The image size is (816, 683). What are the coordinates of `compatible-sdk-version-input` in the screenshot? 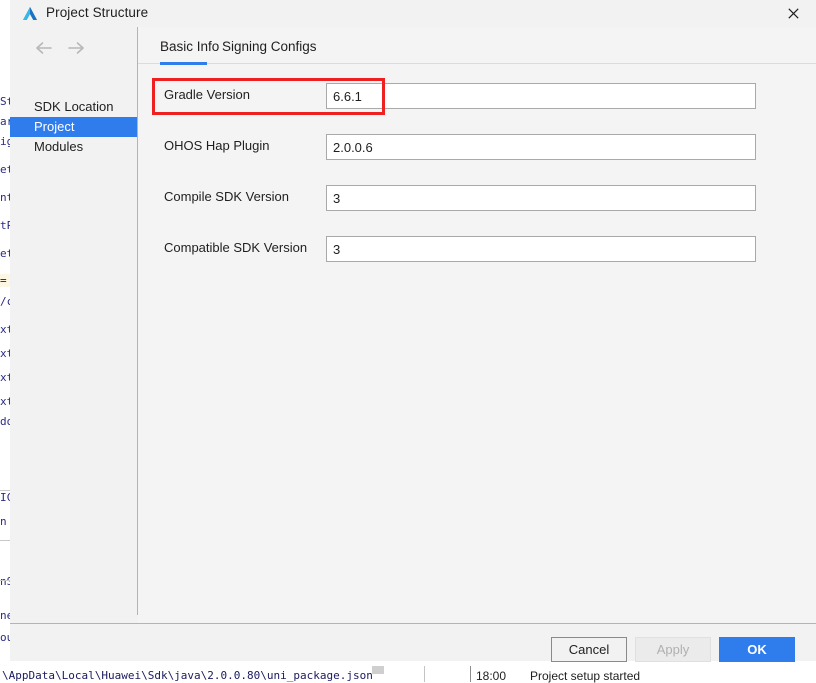 It's located at (541, 249).